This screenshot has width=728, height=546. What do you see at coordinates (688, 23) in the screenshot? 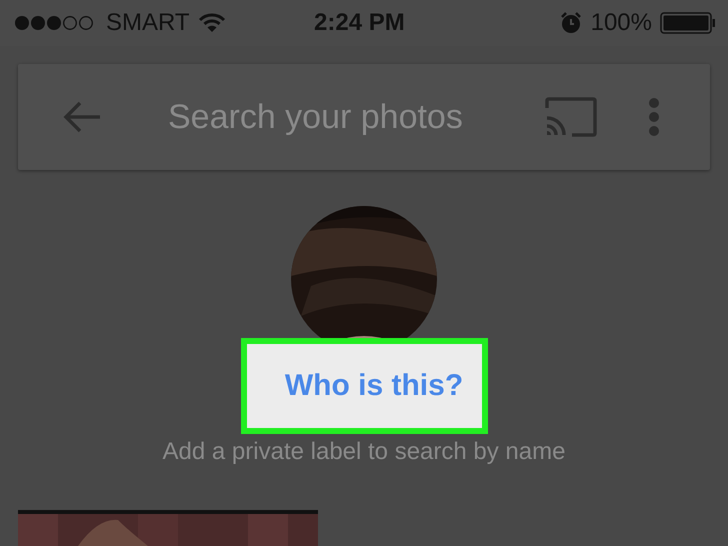
I see `battery-icon` at bounding box center [688, 23].